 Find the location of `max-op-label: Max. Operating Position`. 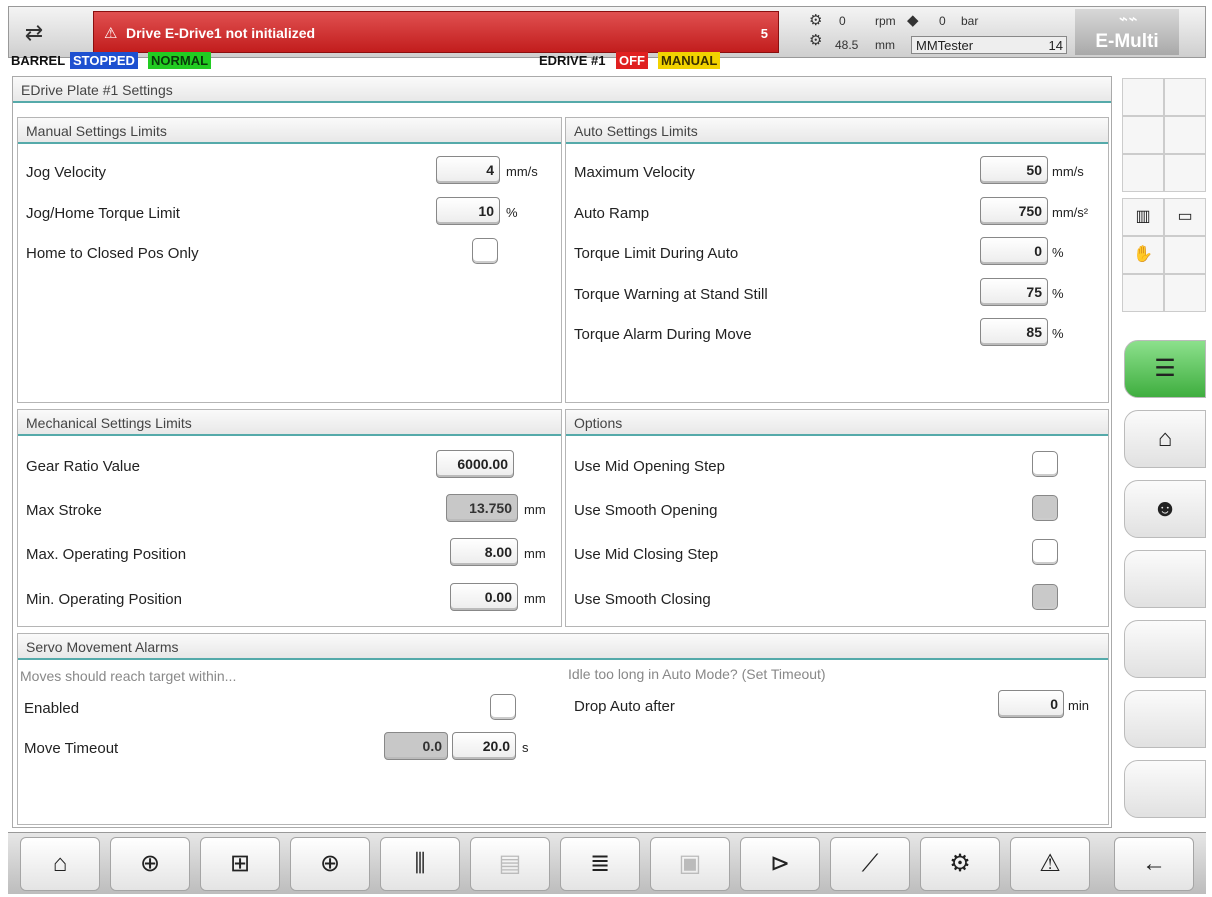

max-op-label: Max. Operating Position is located at coordinates (106, 554).